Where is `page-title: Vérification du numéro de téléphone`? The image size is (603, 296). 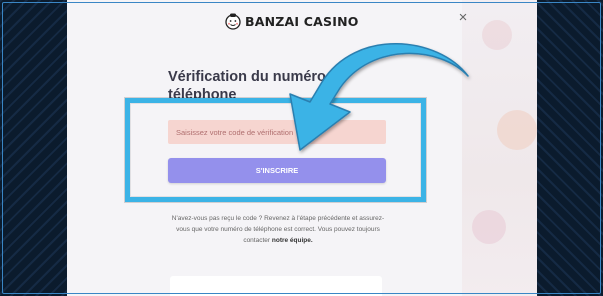
page-title: Vérification du numéro de téléphone is located at coordinates (257, 86).